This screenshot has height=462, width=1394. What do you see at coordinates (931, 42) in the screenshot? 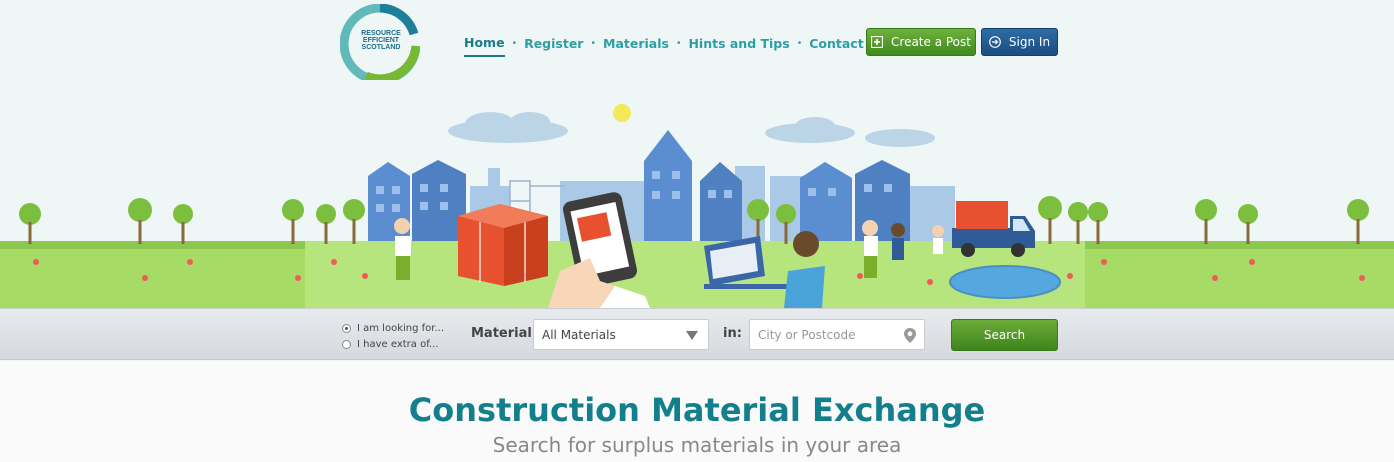
I see `create-post-label: Create a Post` at bounding box center [931, 42].